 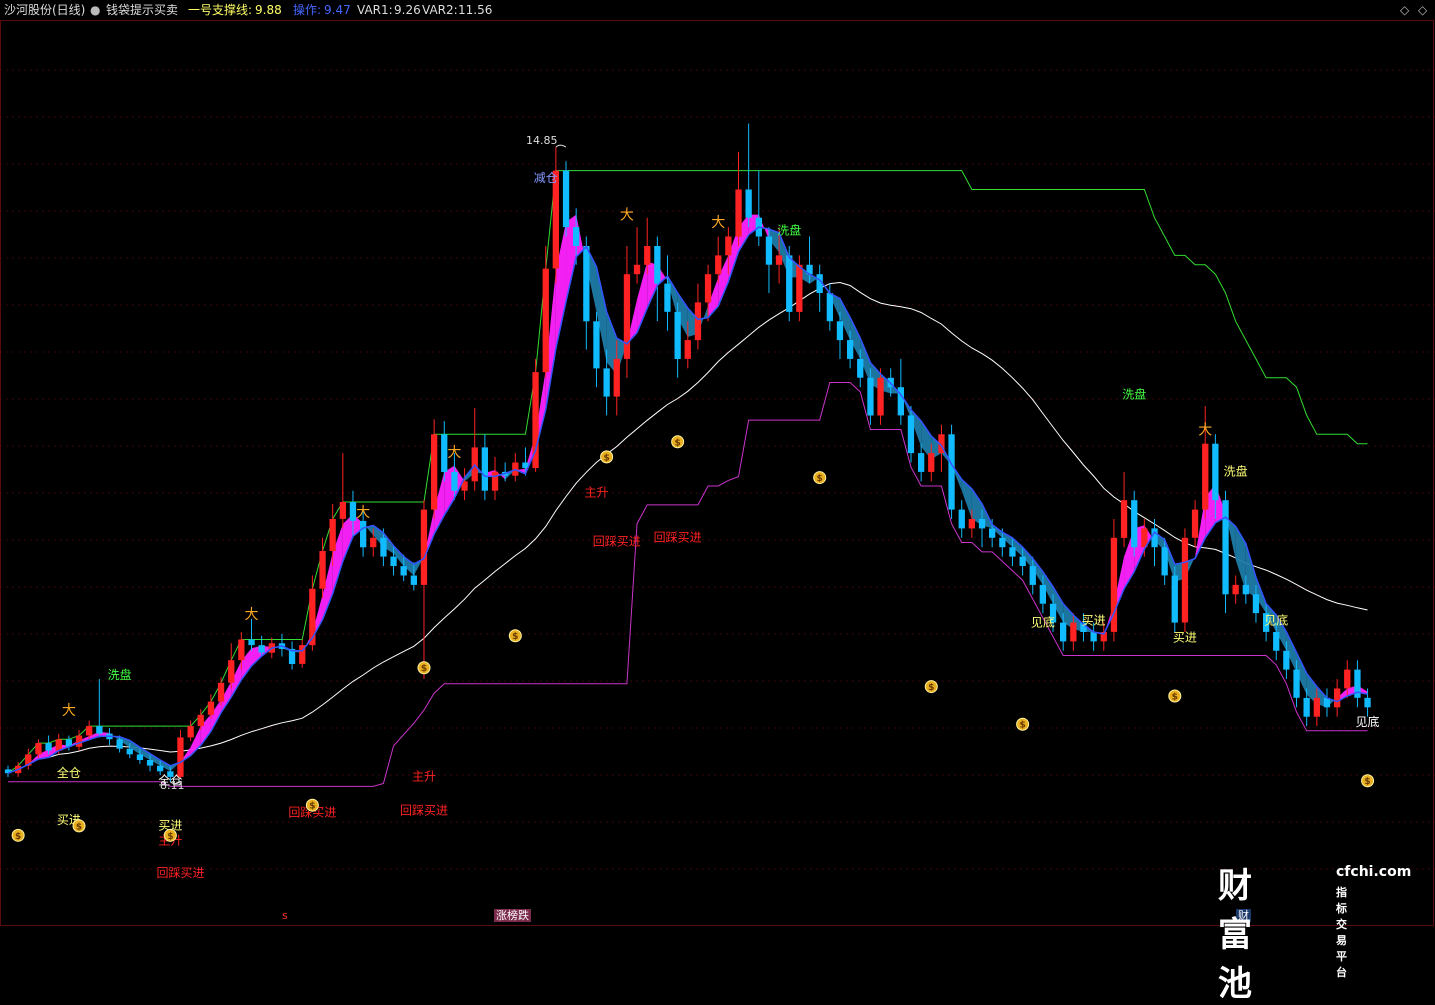 I want to click on signal-label: 见底, so click(x=1276, y=619).